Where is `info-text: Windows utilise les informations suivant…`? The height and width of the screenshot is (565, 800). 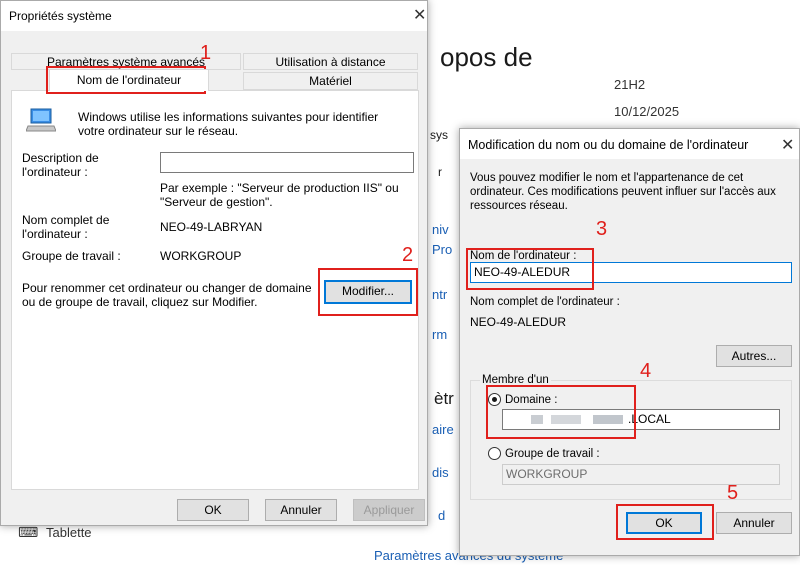
info-text: Windows utilise les informations suivant… is located at coordinates (228, 124).